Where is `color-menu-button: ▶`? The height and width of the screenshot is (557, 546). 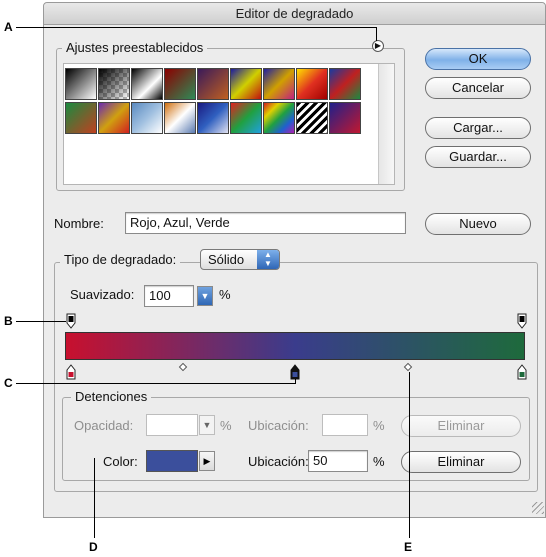
color-menu-button: ▶ is located at coordinates (207, 461).